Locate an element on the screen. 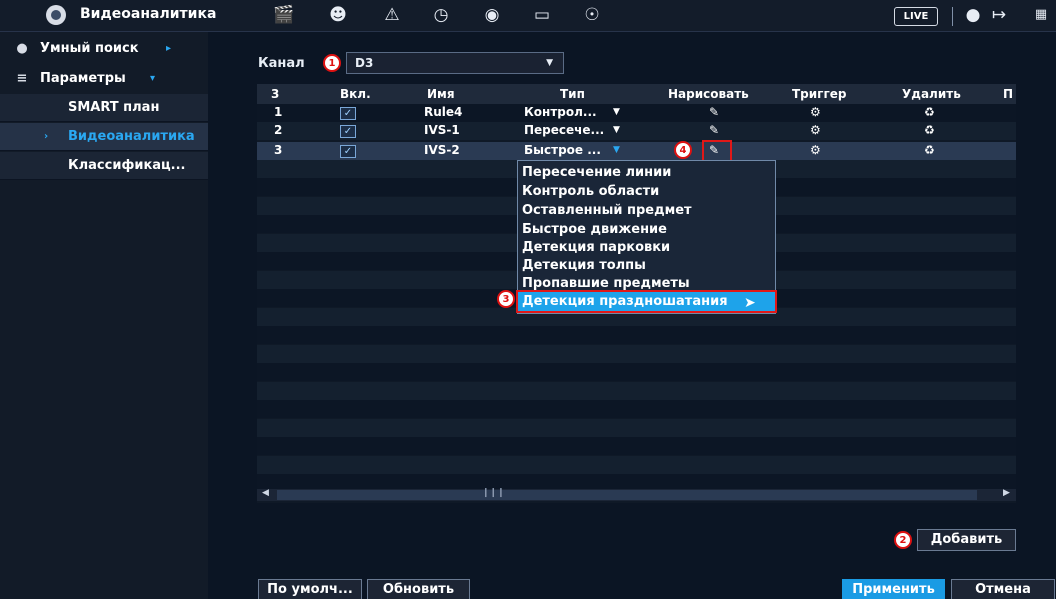 The width and height of the screenshot is (1056, 599). column-header: Вкл. is located at coordinates (355, 94).